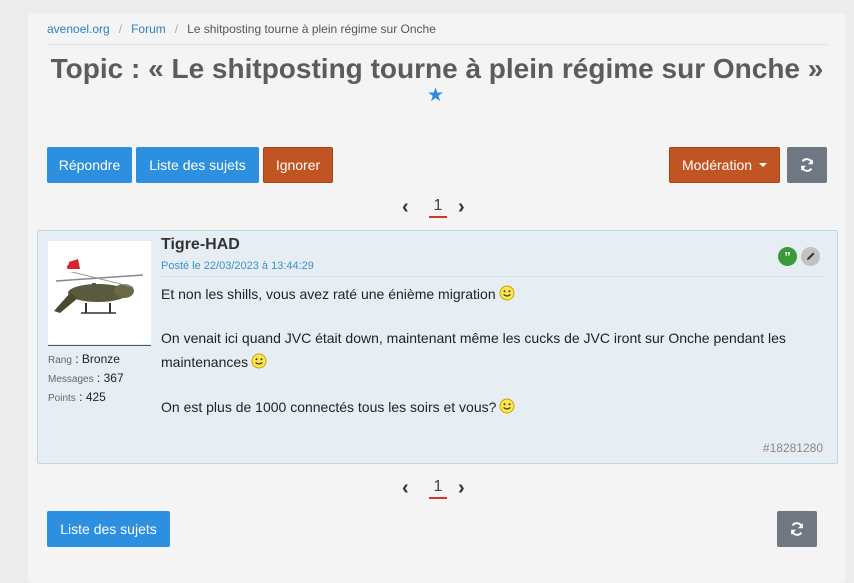  I want to click on breadcrumb-home-link: avenoel.org, so click(78, 29).